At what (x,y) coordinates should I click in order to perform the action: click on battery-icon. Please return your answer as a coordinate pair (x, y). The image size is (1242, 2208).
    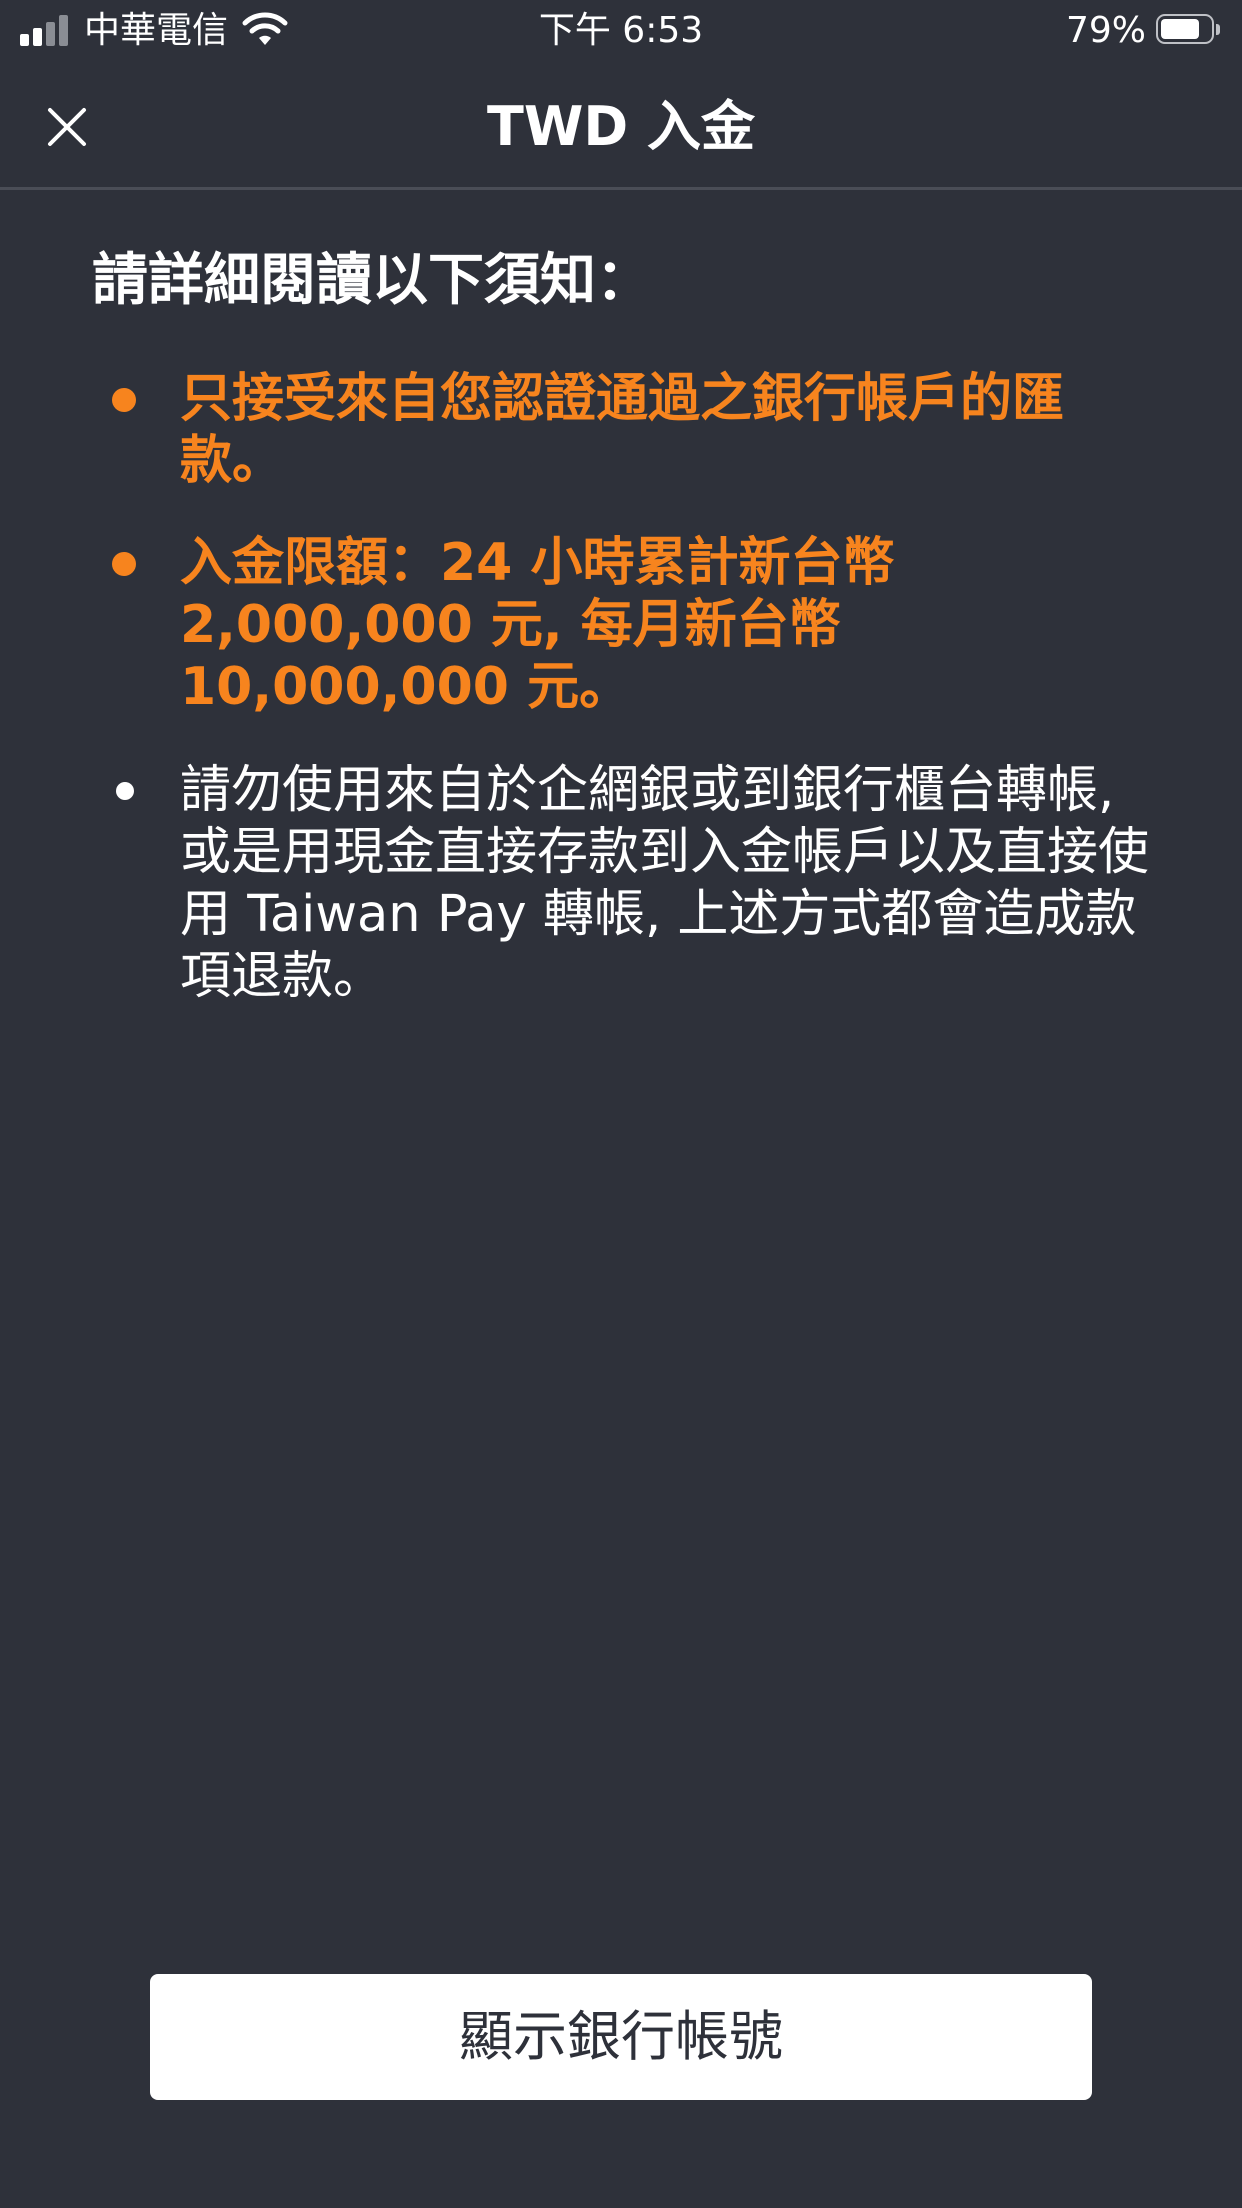
    Looking at the image, I should click on (1189, 30).